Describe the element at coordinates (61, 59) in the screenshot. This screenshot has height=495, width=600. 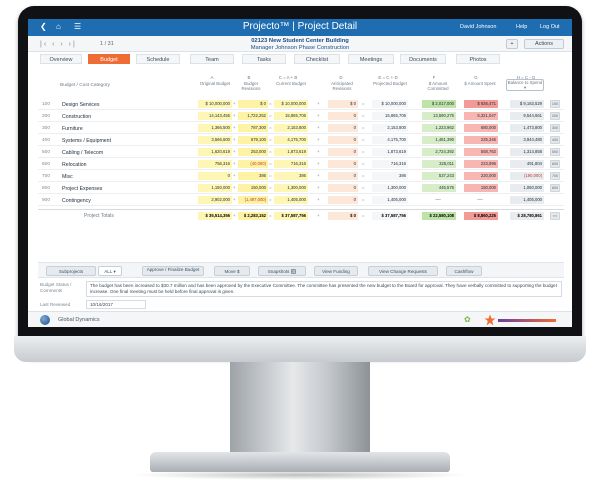
I see `tab-overview: Overview` at that location.